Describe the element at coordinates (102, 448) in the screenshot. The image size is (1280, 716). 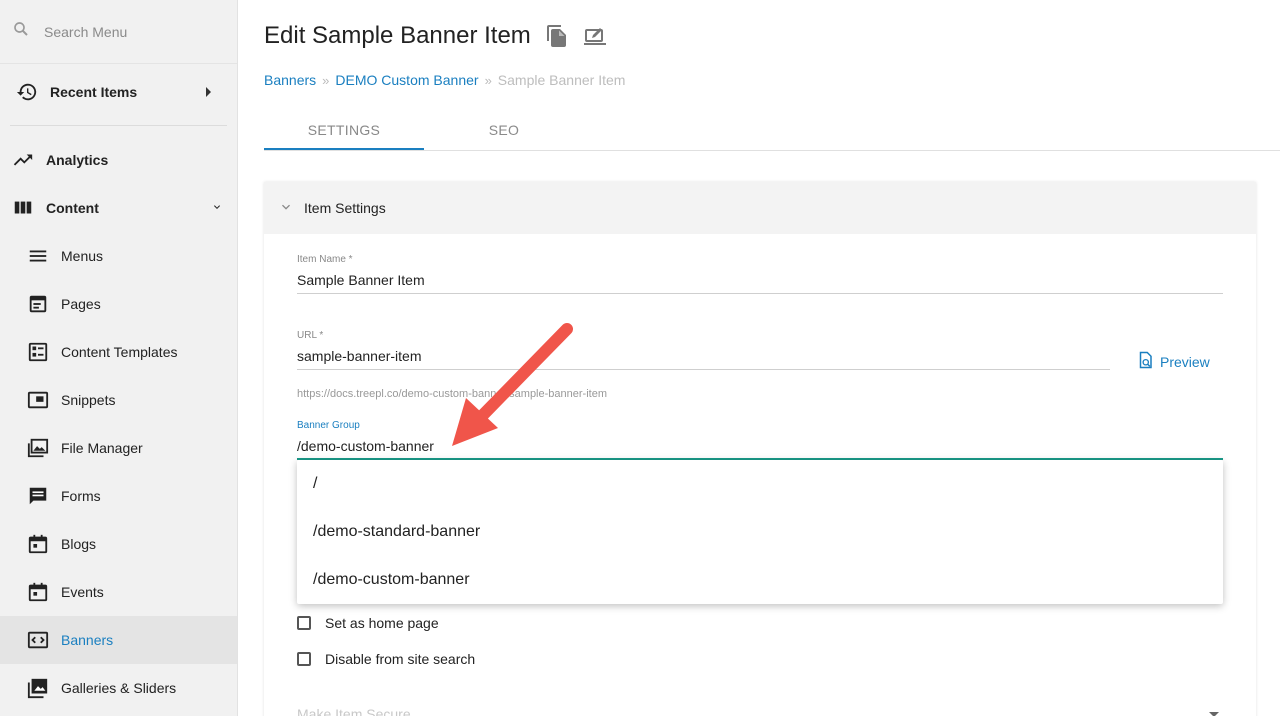
I see `sidebar-item-label: File Manager` at that location.